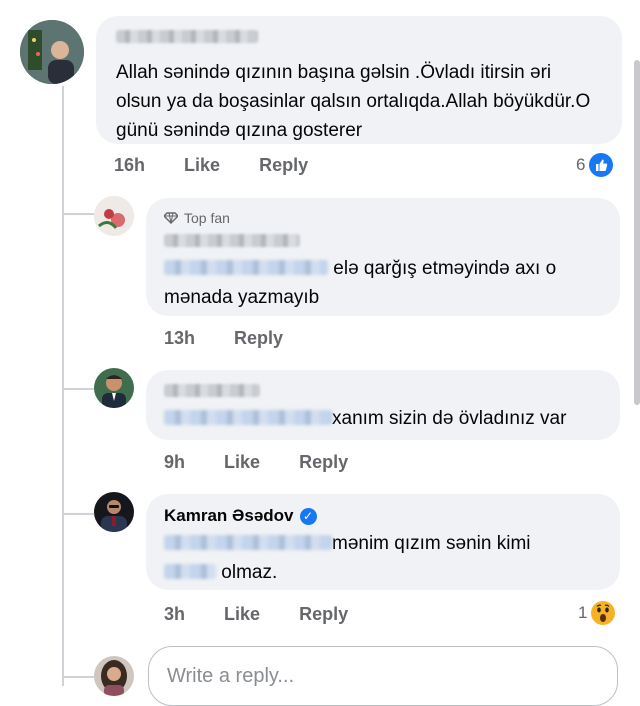 The width and height of the screenshot is (640, 706). What do you see at coordinates (601, 165) in the screenshot?
I see `like-reaction-icon` at bounding box center [601, 165].